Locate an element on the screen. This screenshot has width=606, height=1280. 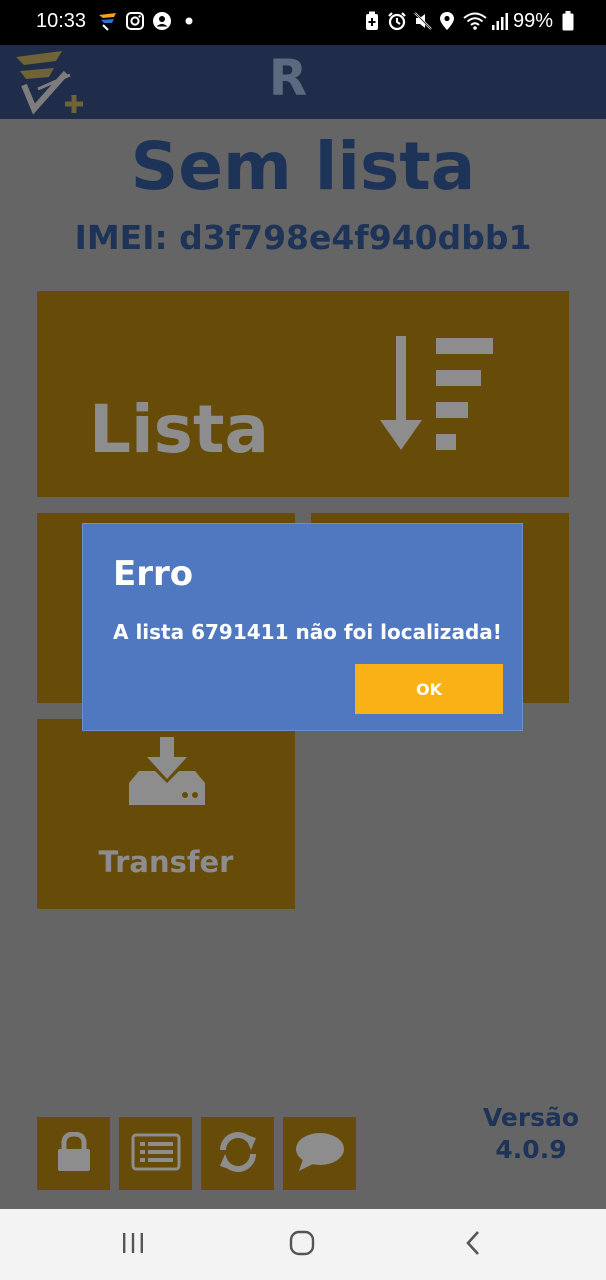
app-logo-icon is located at coordinates (107, 21).